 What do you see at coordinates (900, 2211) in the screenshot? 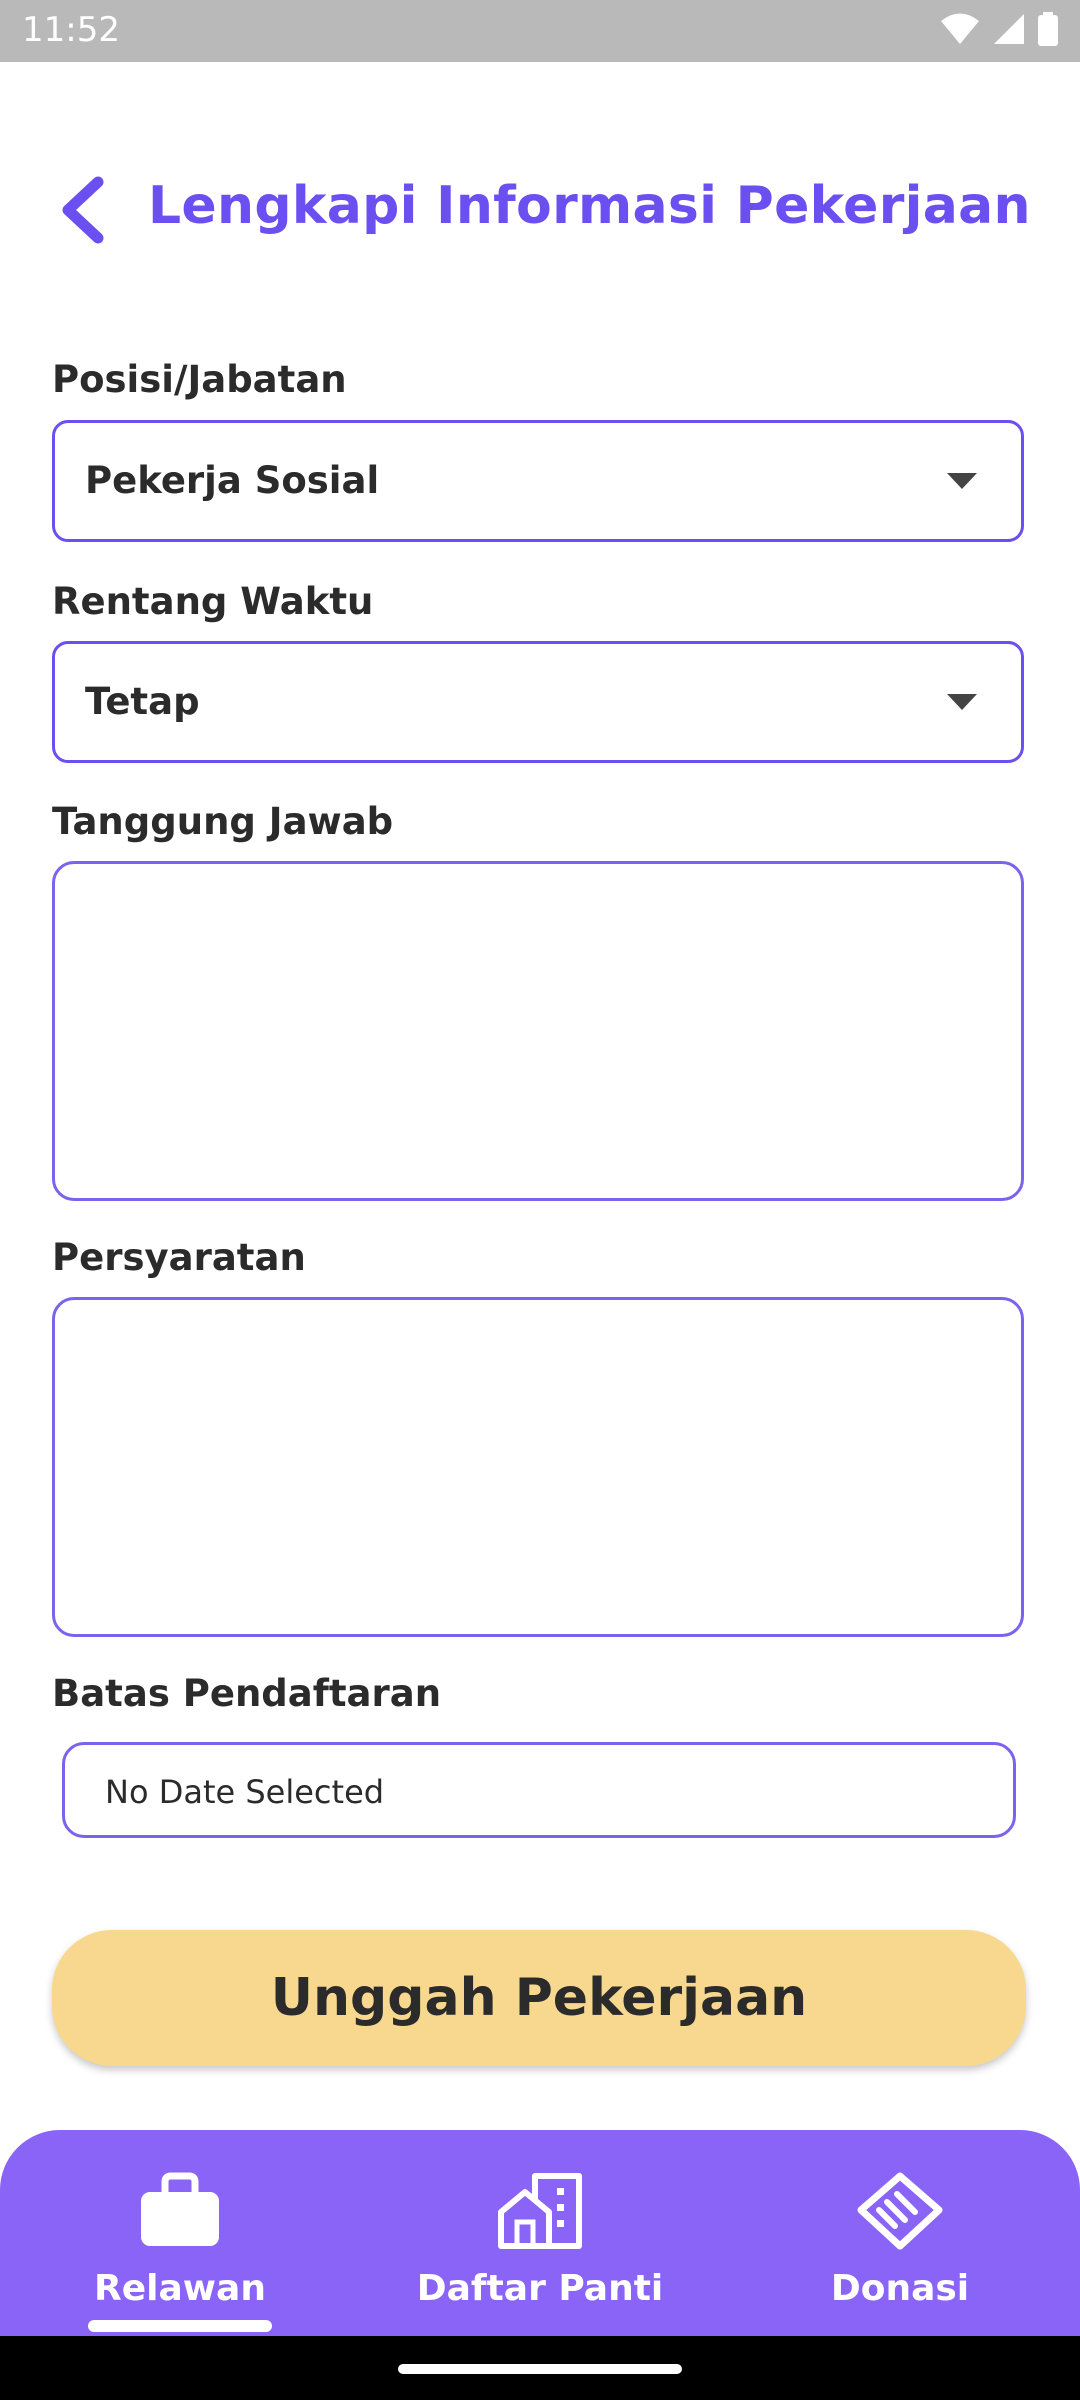
I see `handshake-icon` at bounding box center [900, 2211].